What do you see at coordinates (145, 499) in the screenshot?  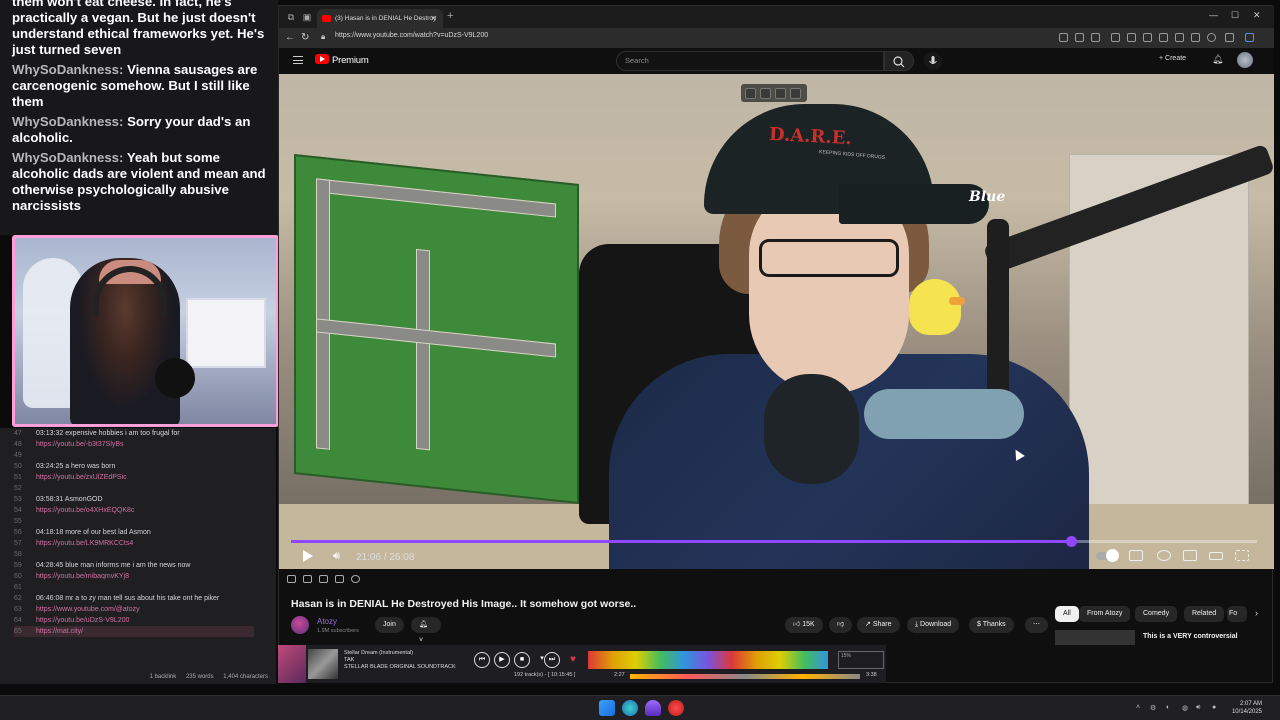 I see `note-line: 53 03:58:31 AsmonGOD` at bounding box center [145, 499].